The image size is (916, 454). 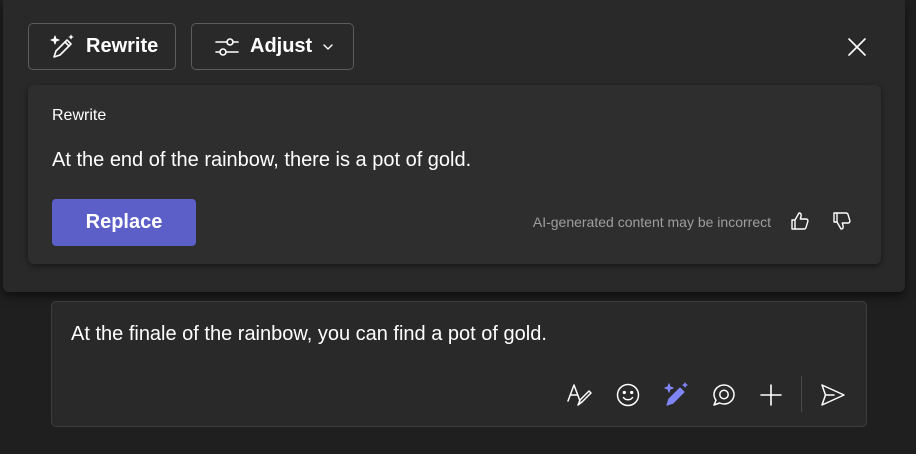 What do you see at coordinates (724, 395) in the screenshot?
I see `loop-icon` at bounding box center [724, 395].